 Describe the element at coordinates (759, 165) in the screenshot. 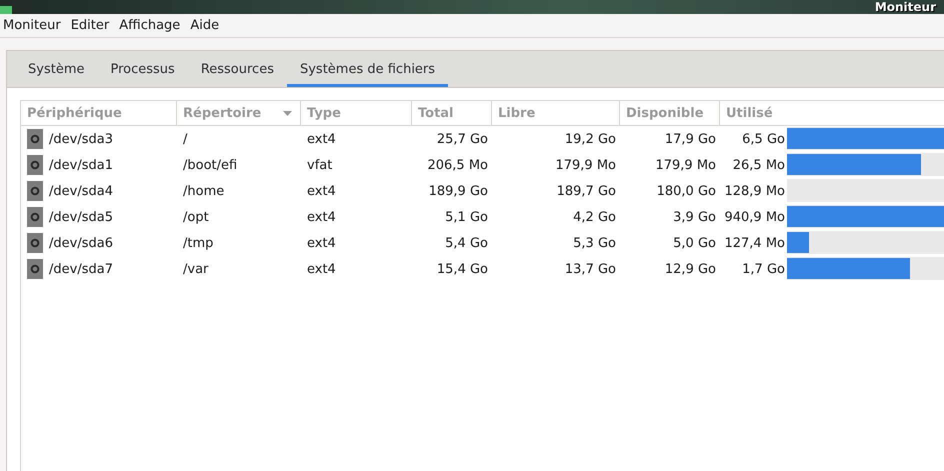

I see `table-cell-text: 26,5 Mo` at that location.